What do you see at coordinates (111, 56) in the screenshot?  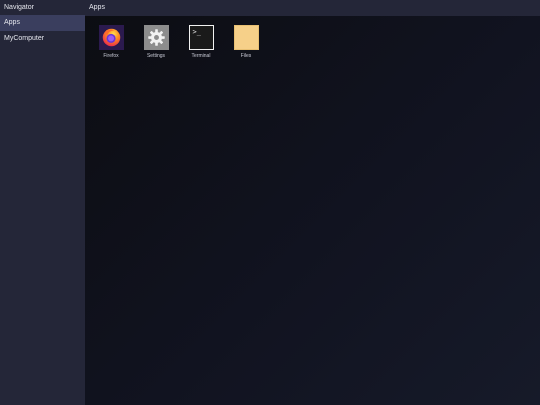 I see `app-label: Firefox` at bounding box center [111, 56].